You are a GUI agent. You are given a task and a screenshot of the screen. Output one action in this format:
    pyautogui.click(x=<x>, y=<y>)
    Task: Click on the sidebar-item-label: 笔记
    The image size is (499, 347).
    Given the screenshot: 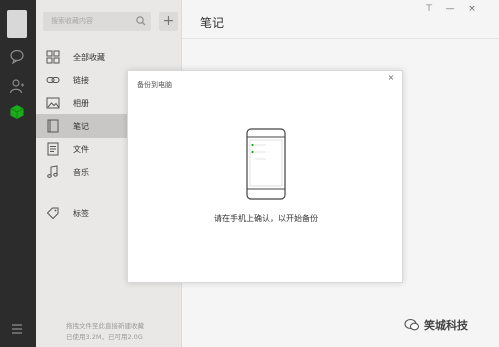 What is the action you would take?
    pyautogui.click(x=81, y=126)
    